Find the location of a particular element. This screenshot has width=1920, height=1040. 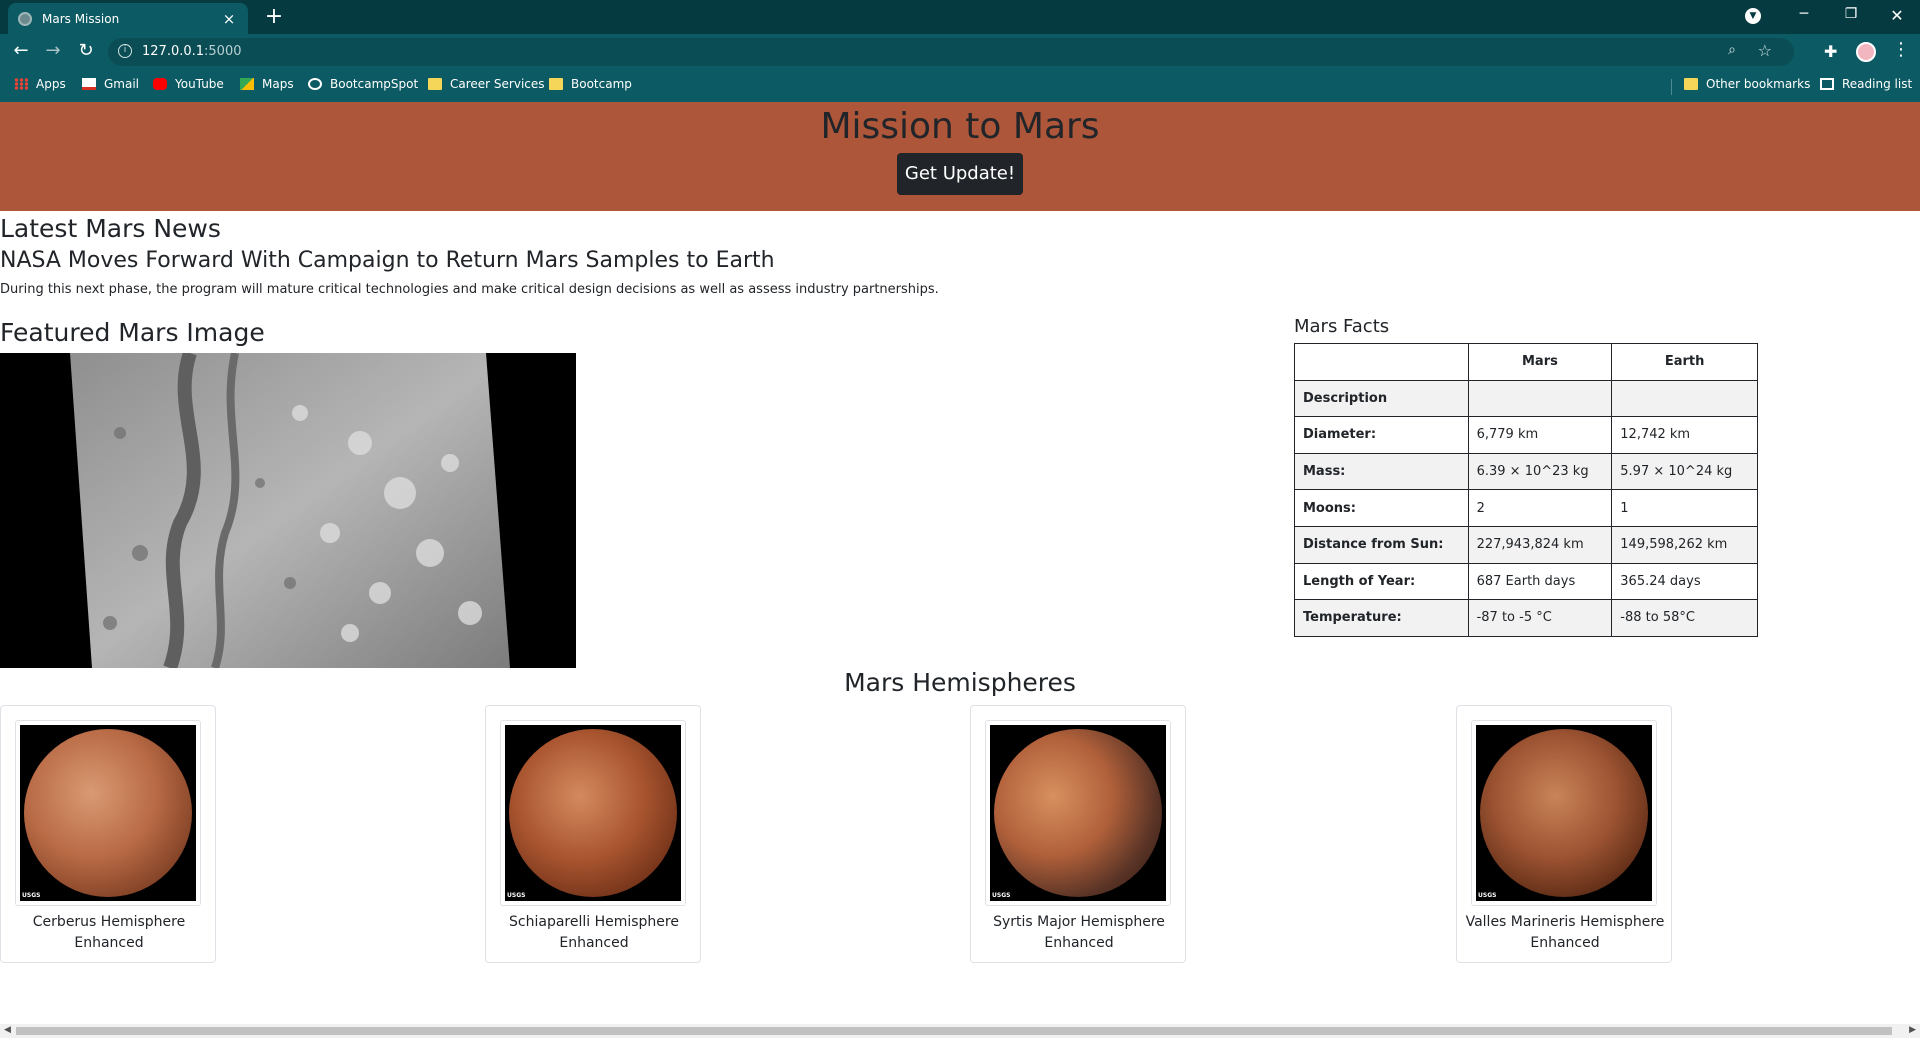

reading-list-button: Reading list is located at coordinates (1866, 84).